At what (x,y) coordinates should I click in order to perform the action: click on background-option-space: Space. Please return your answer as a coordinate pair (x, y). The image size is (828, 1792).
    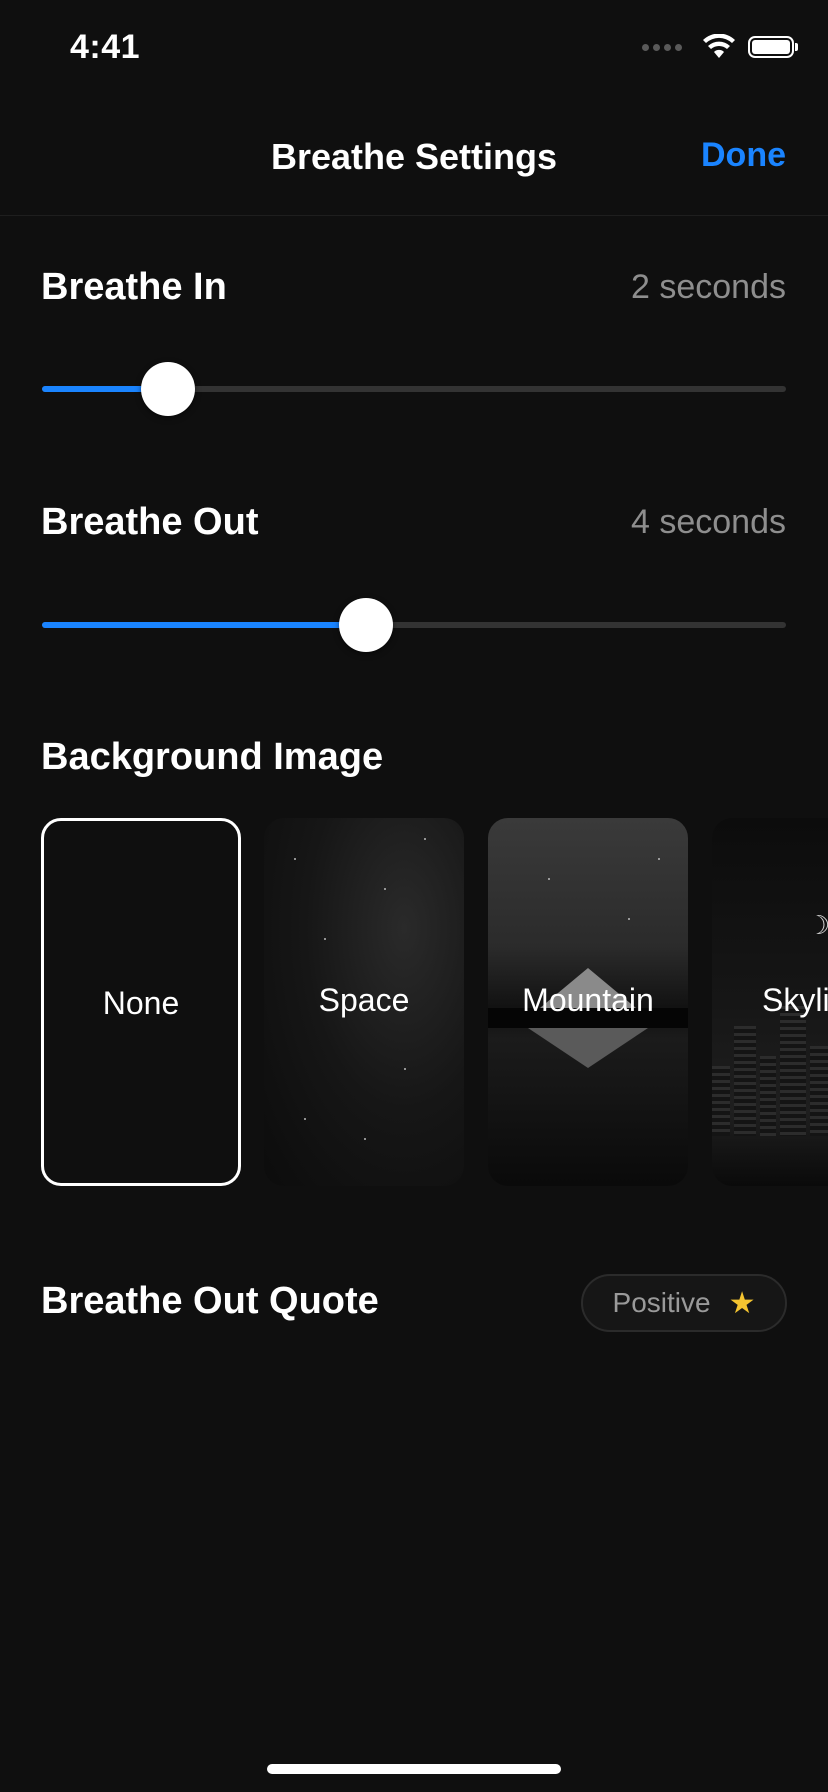
    Looking at the image, I should click on (364, 1002).